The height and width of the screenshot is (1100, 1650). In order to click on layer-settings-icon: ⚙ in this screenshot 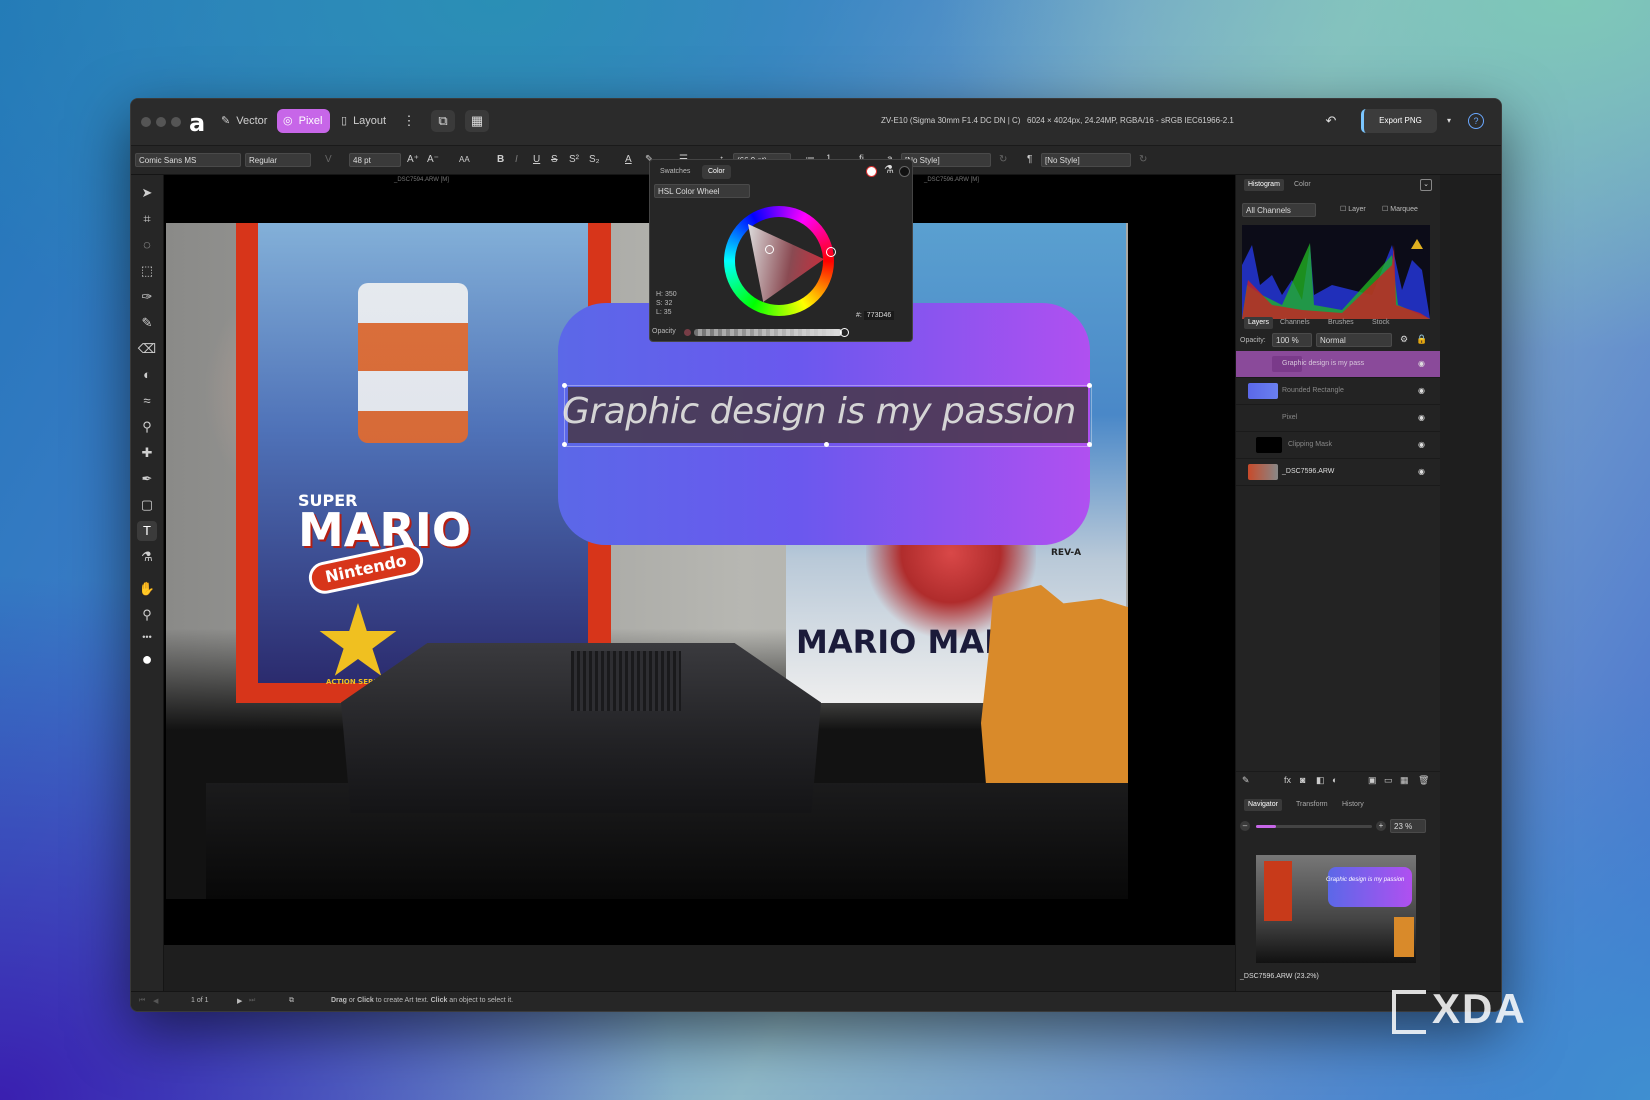, I will do `click(1404, 339)`.